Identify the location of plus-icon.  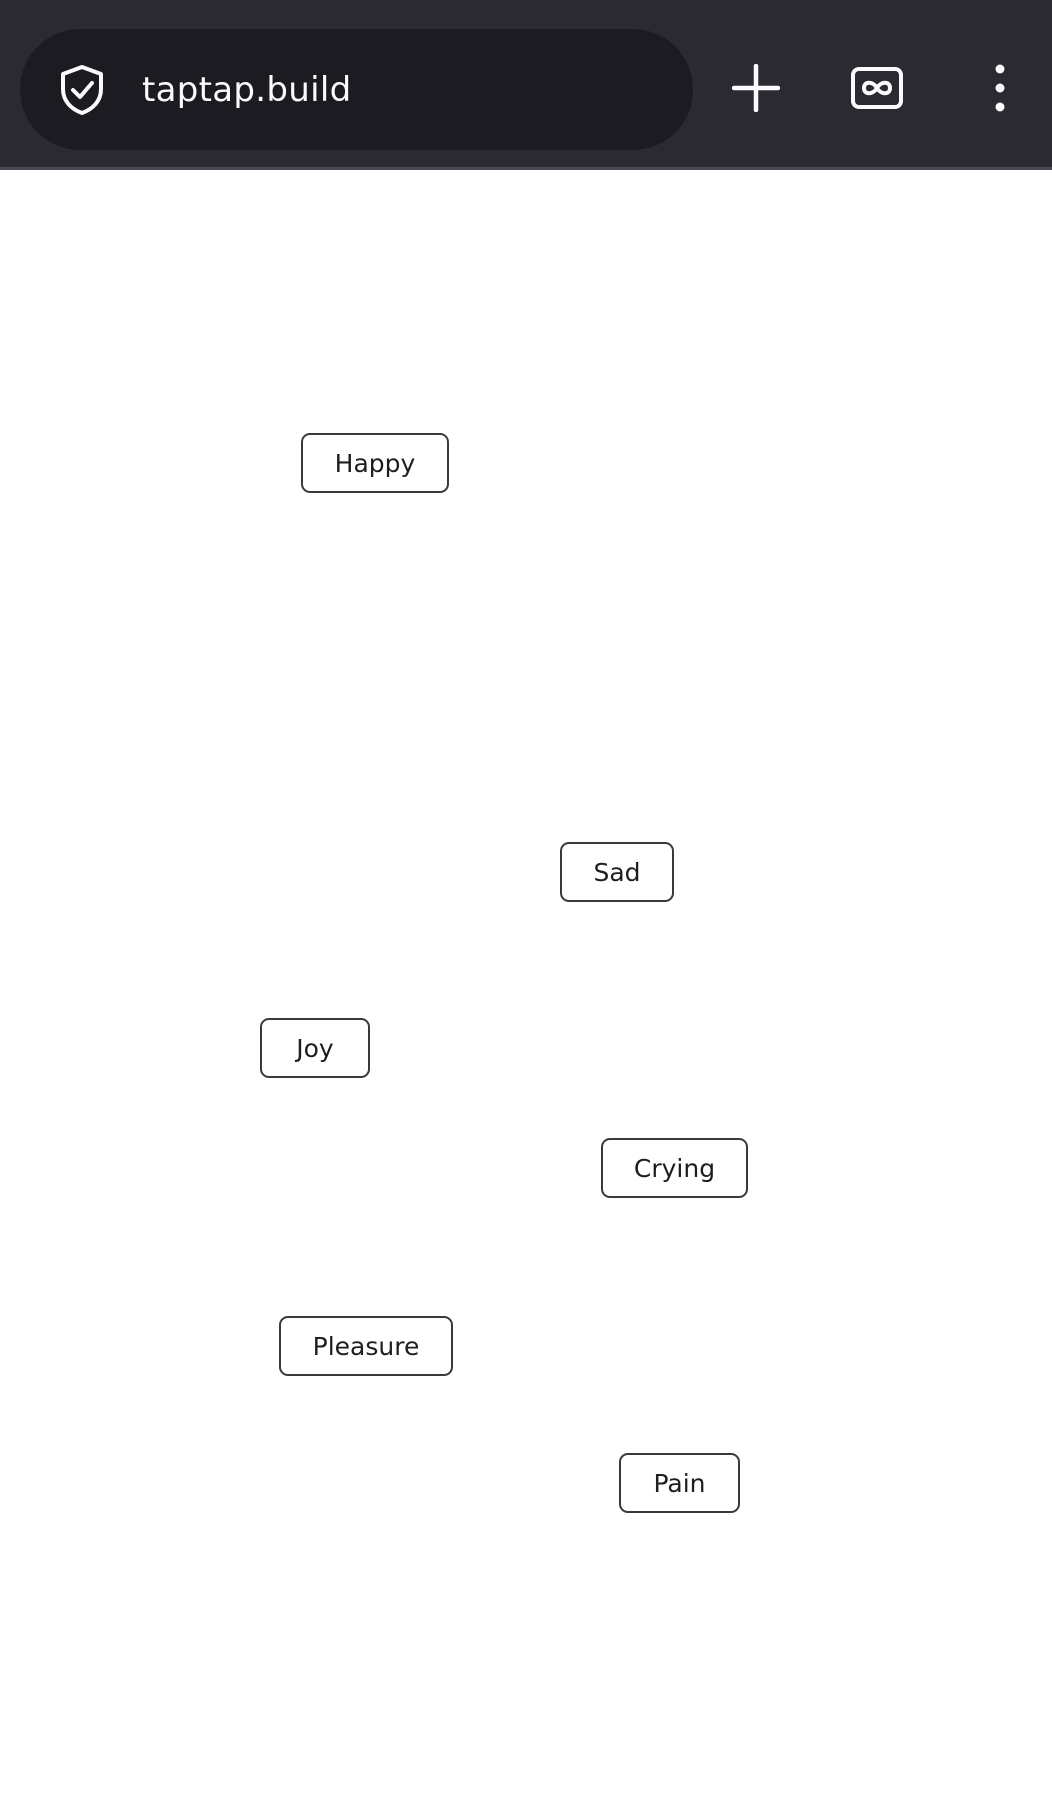
(756, 89).